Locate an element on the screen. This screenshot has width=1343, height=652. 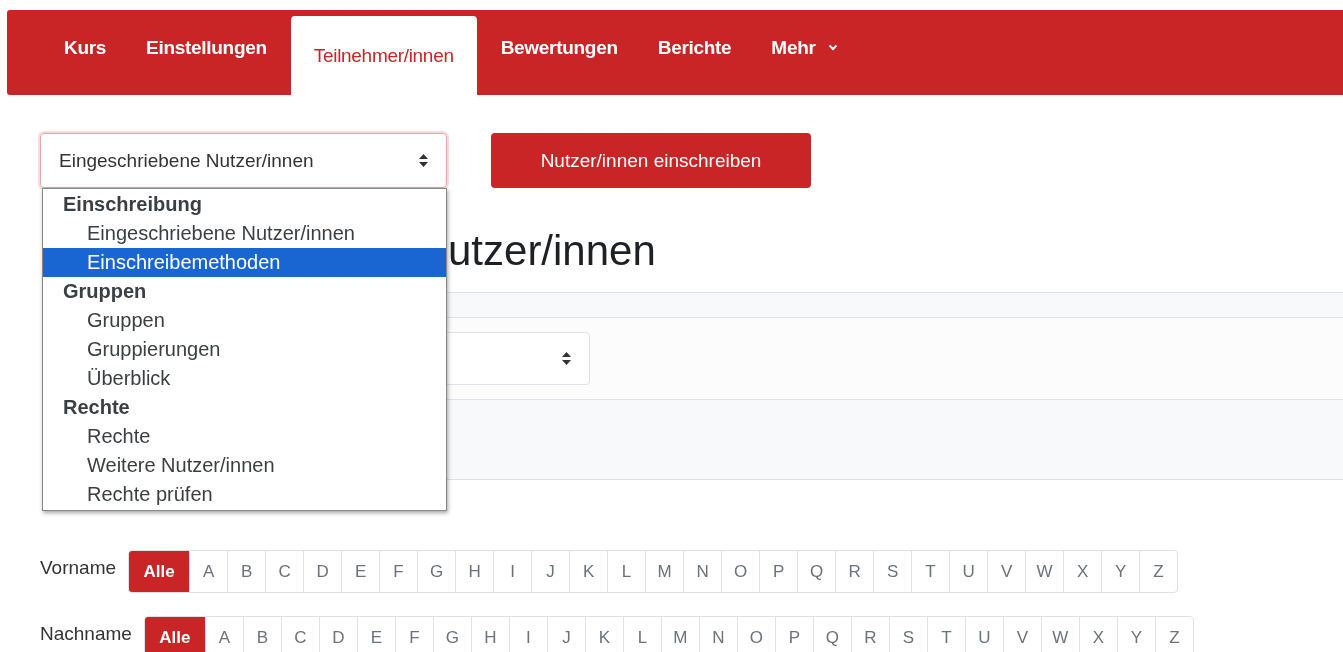
initials-label: Nachname is located at coordinates (86, 633).